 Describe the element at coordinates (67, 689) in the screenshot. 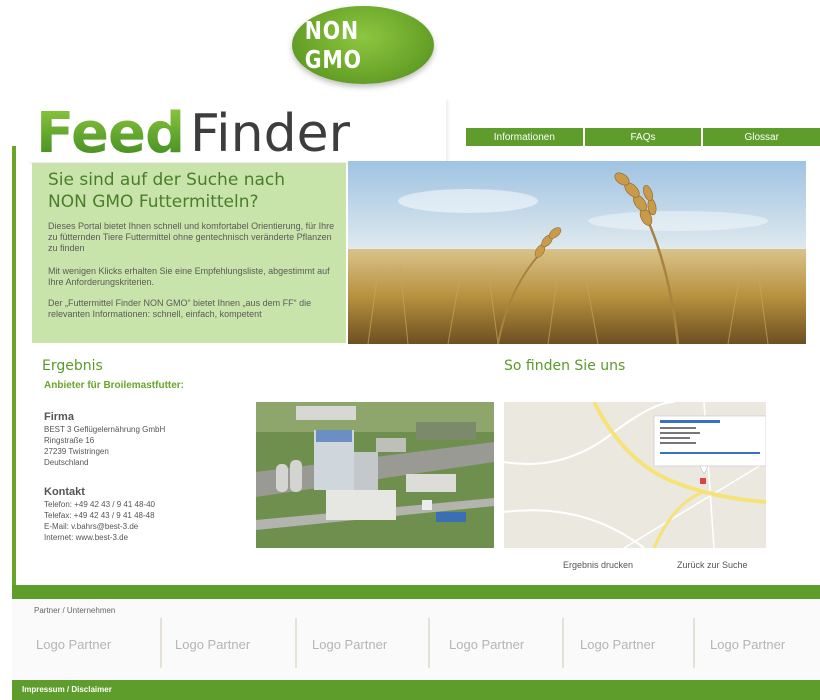

I see `impressum-link: Impressum / Disclaimer` at that location.